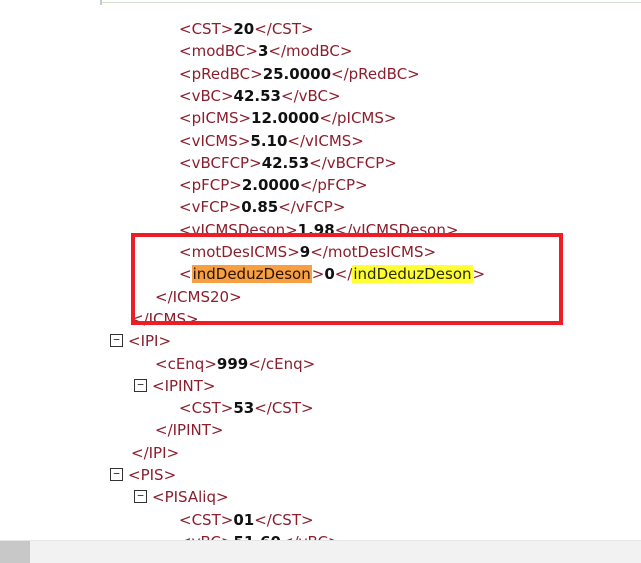  Describe the element at coordinates (191, 430) in the screenshot. I see `closing-tag-name: IPINT` at that location.